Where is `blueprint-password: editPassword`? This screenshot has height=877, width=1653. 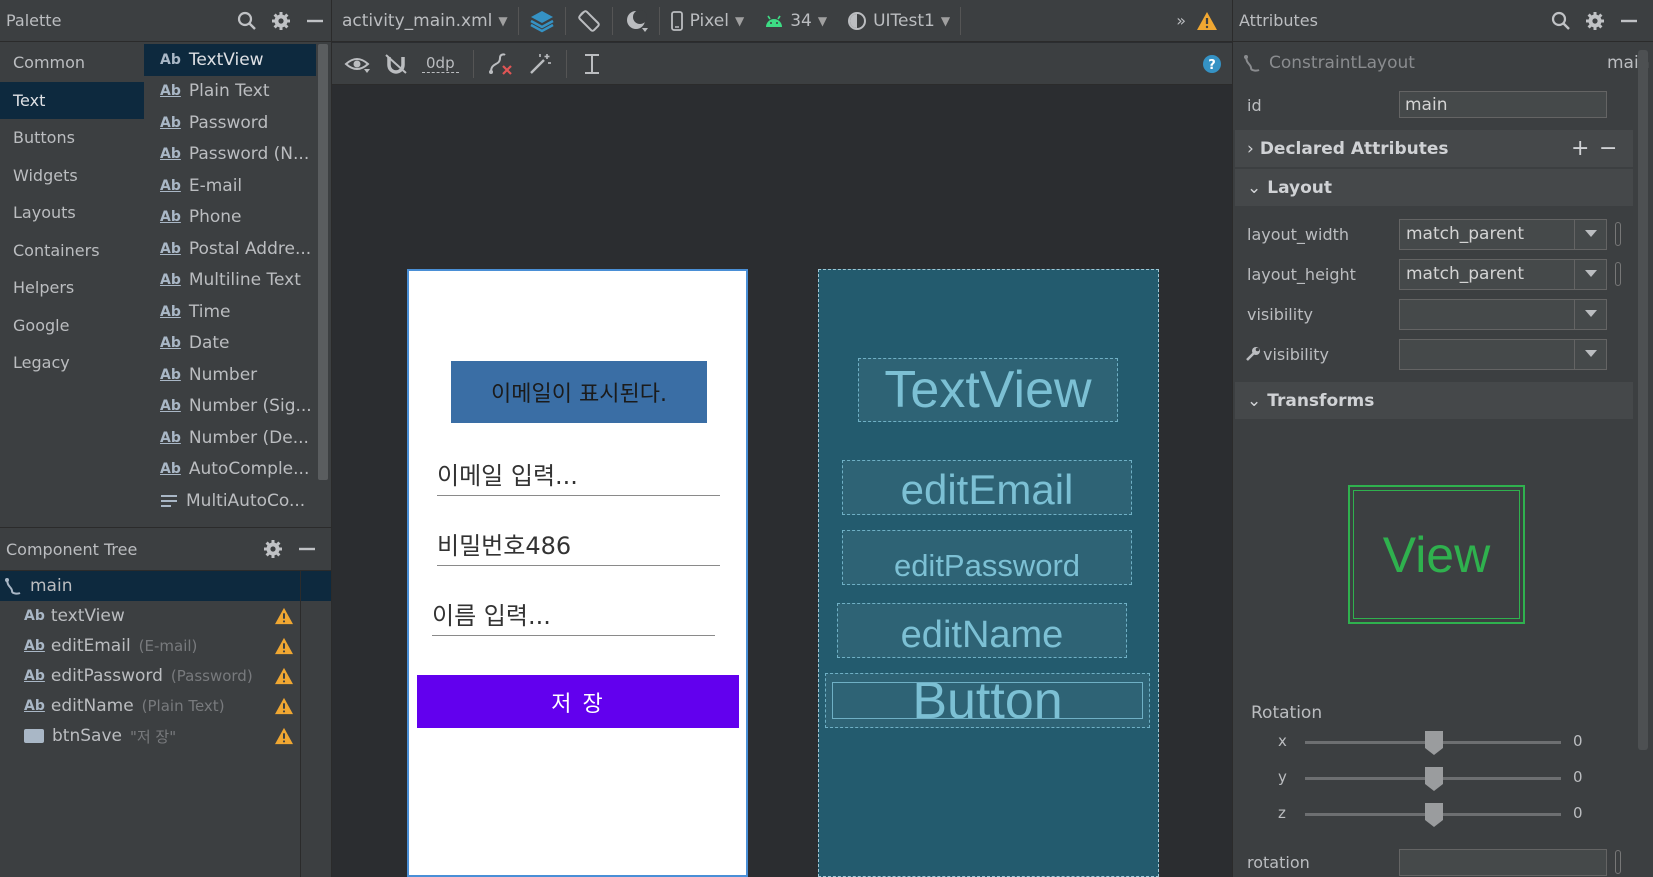
blueprint-password: editPassword is located at coordinates (987, 557).